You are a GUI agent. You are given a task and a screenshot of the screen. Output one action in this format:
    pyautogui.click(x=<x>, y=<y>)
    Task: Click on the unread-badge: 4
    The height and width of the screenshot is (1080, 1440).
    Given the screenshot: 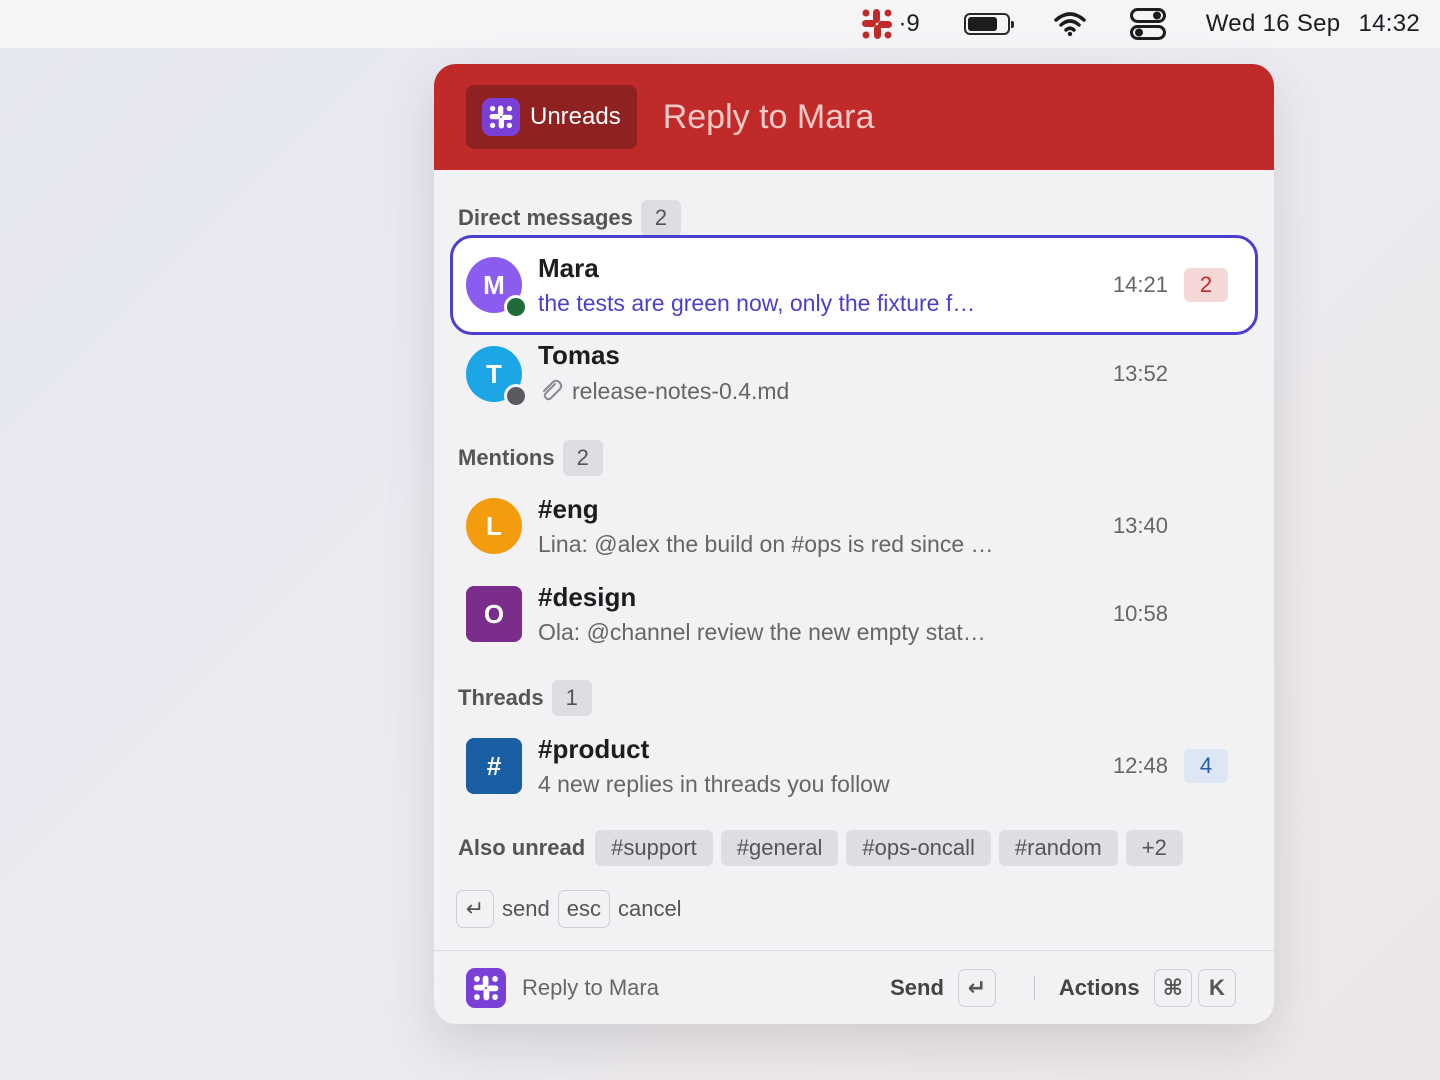 What is the action you would take?
    pyautogui.click(x=1206, y=766)
    